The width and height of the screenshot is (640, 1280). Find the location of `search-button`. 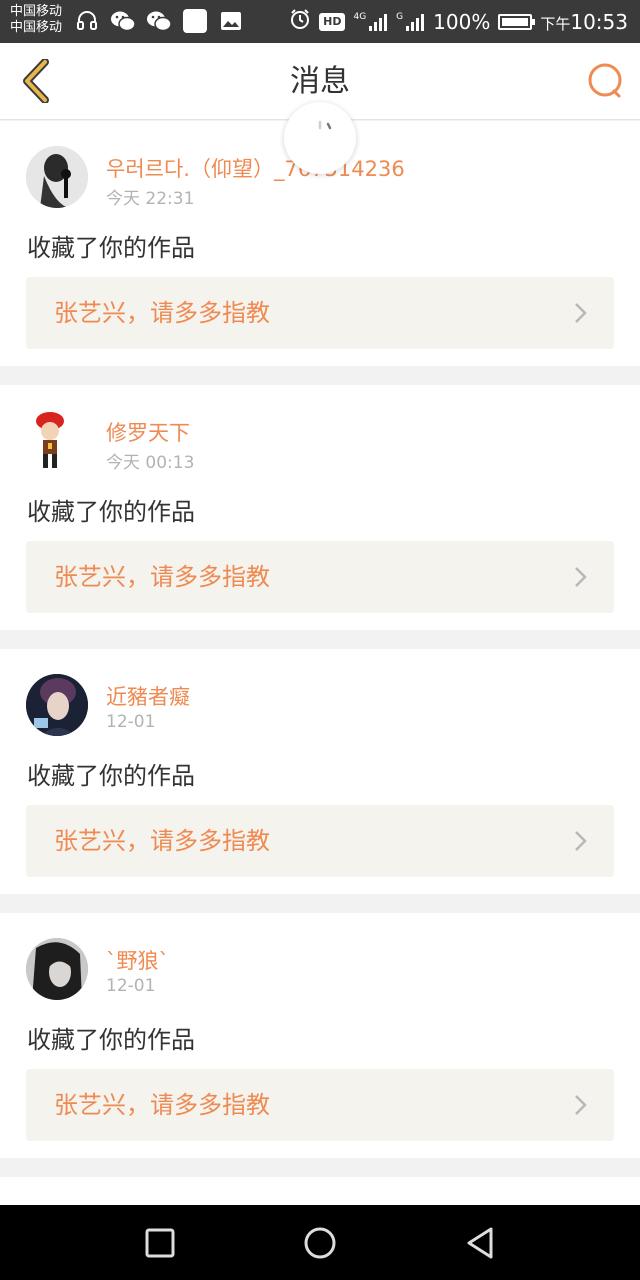

search-button is located at coordinates (606, 81).